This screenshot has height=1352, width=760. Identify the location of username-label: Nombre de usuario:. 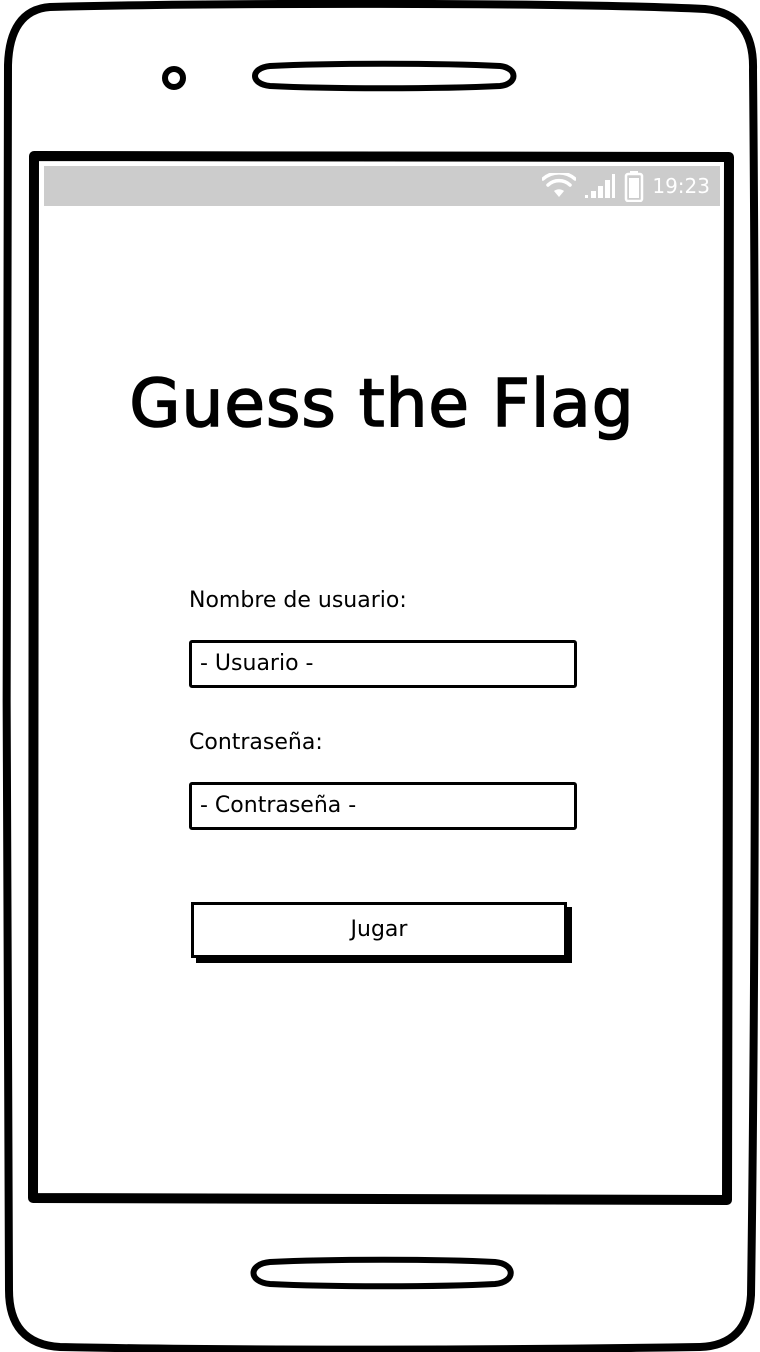
(298, 600).